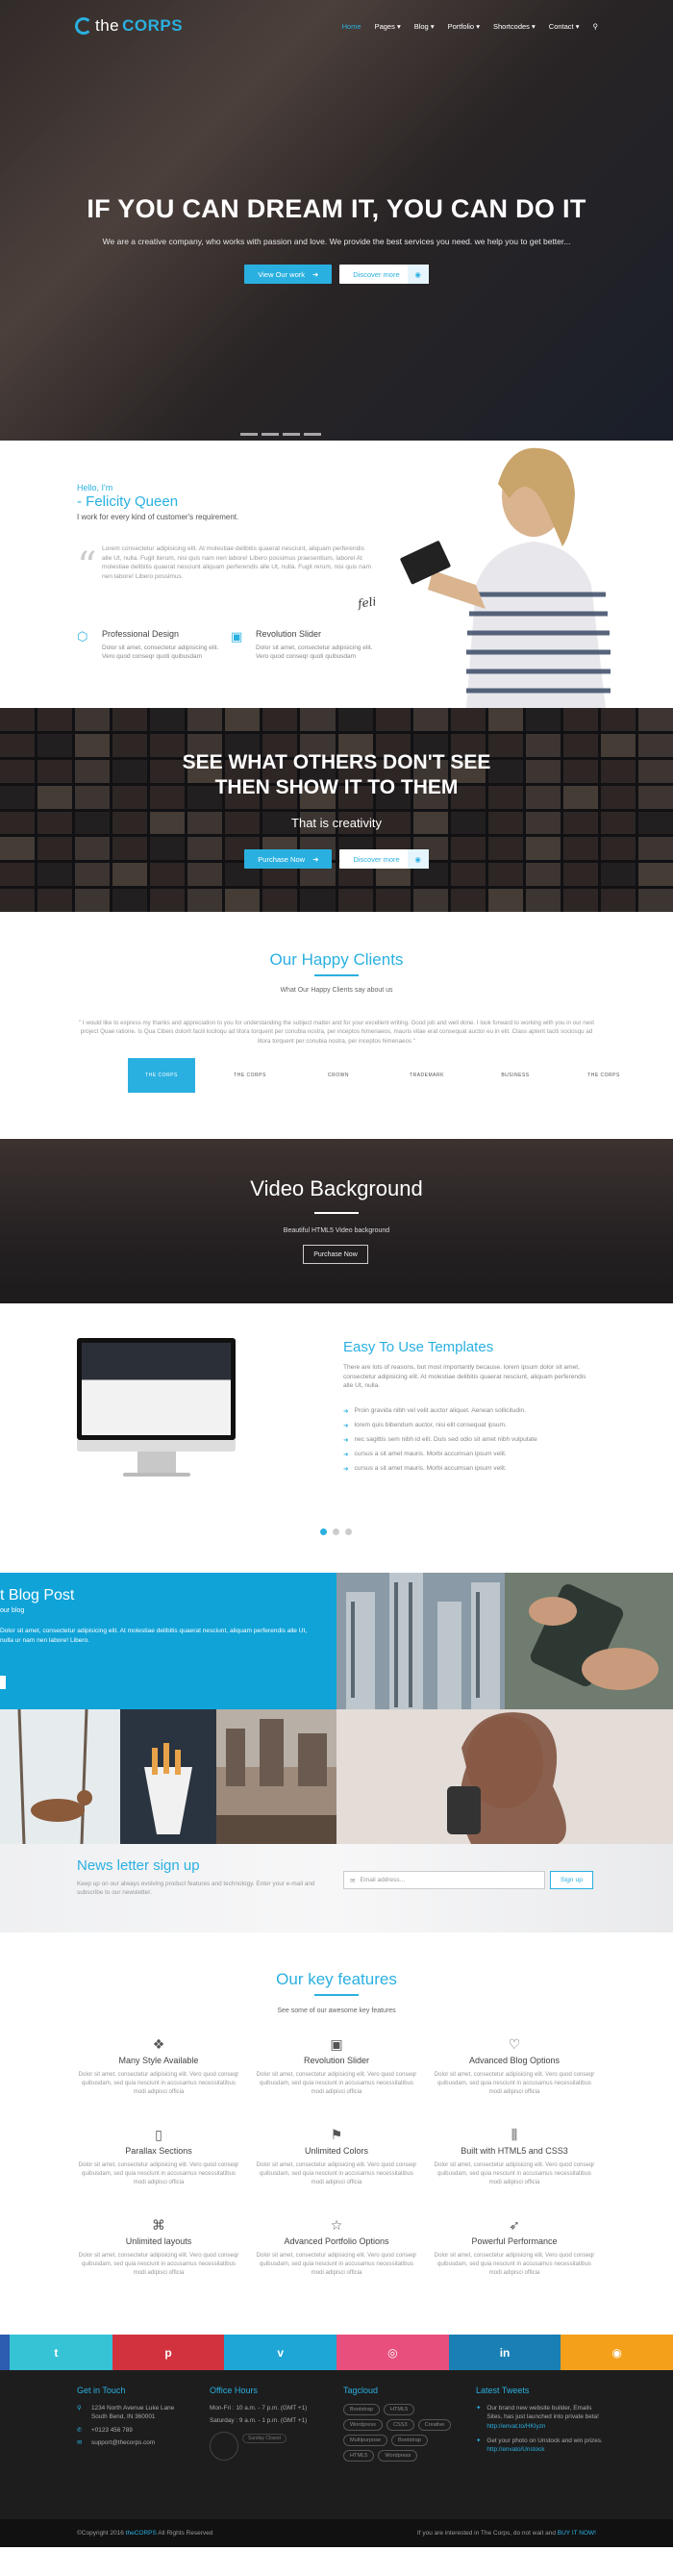  What do you see at coordinates (511, 26) in the screenshot?
I see `nav-item-label: Shortcodes` at bounding box center [511, 26].